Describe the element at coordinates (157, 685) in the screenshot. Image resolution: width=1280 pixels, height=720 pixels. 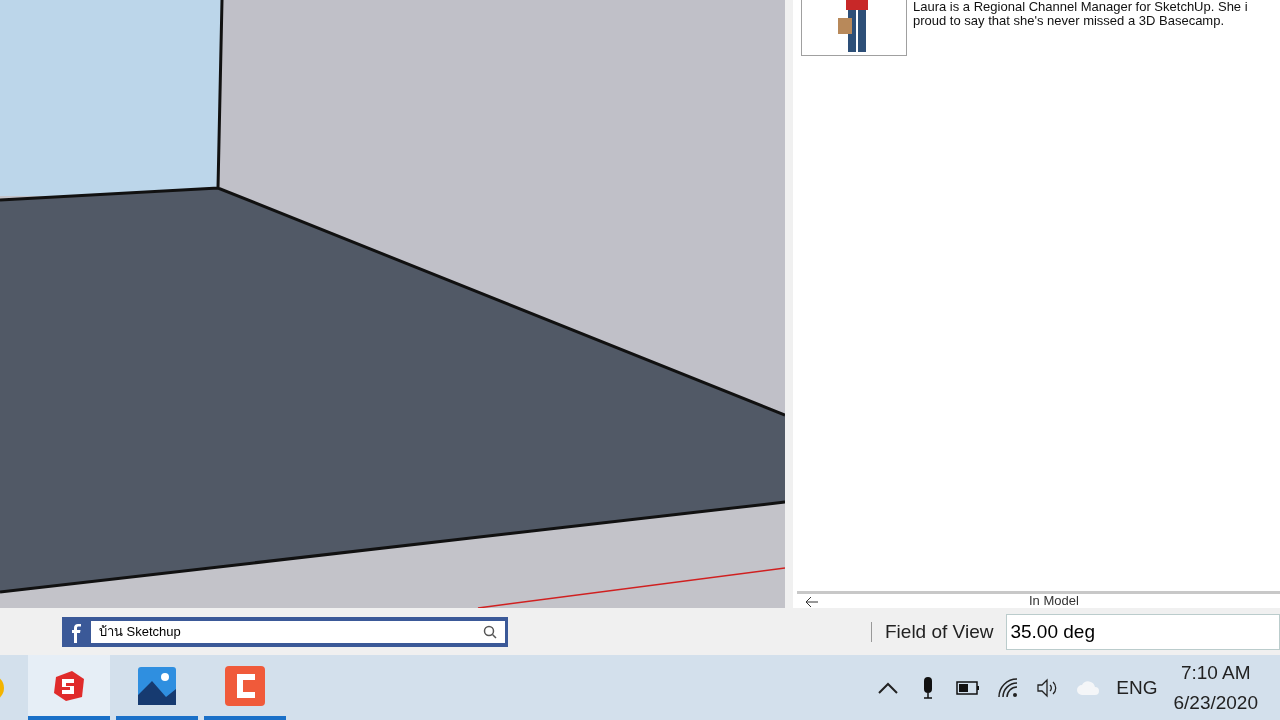
I see `photos-icon` at that location.